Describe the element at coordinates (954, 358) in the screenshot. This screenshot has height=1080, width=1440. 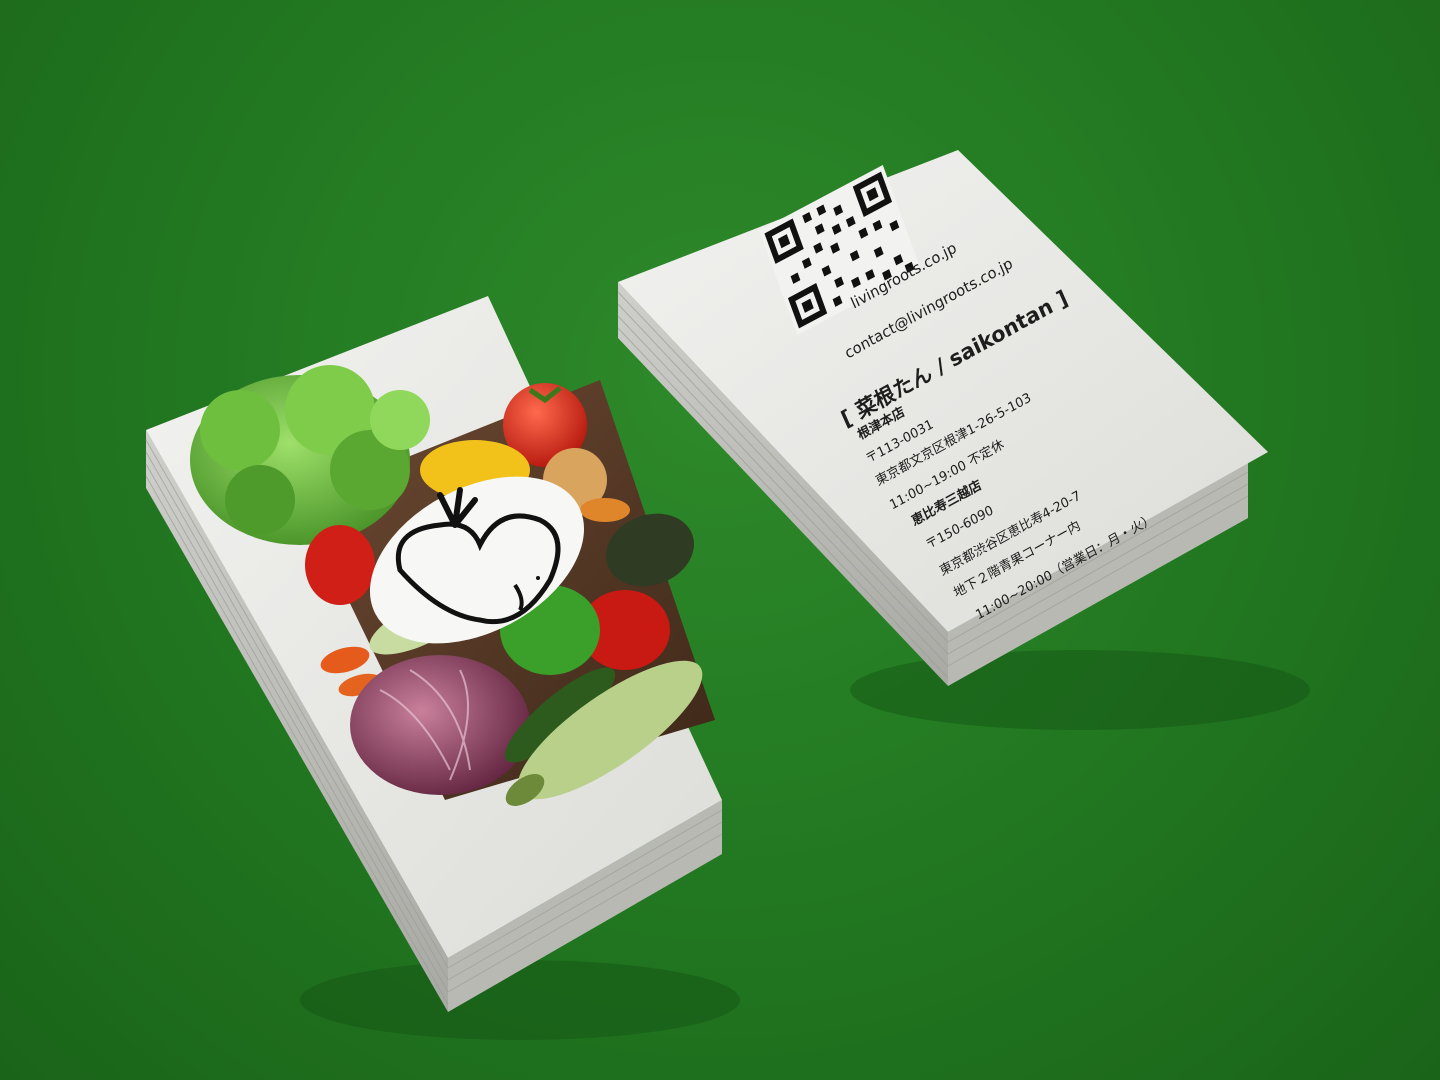
I see `brand-name: [ 菜根たん / saikontan ]` at that location.